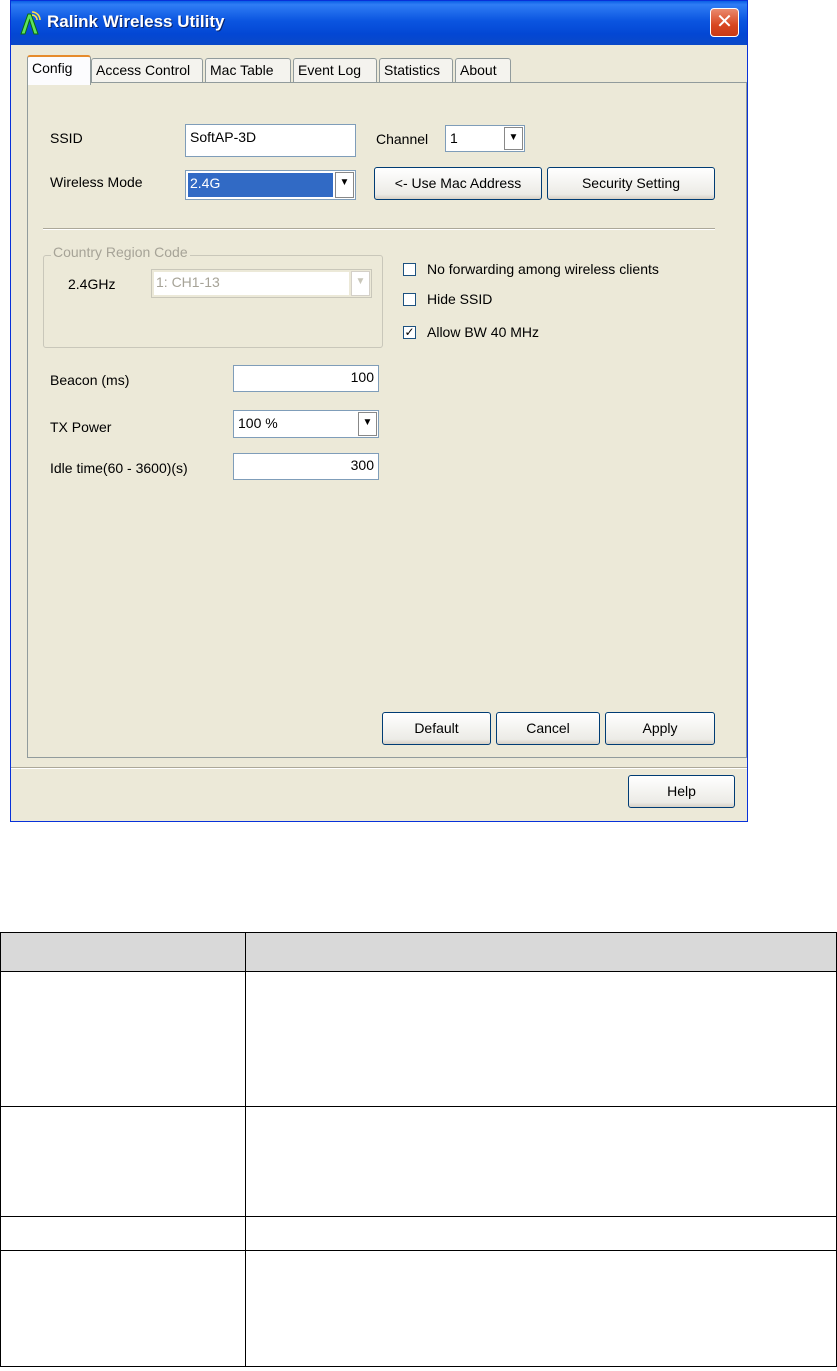 The width and height of the screenshot is (837, 1371). Describe the element at coordinates (306, 424) in the screenshot. I see `tx-power-select: 100 % ▼` at that location.